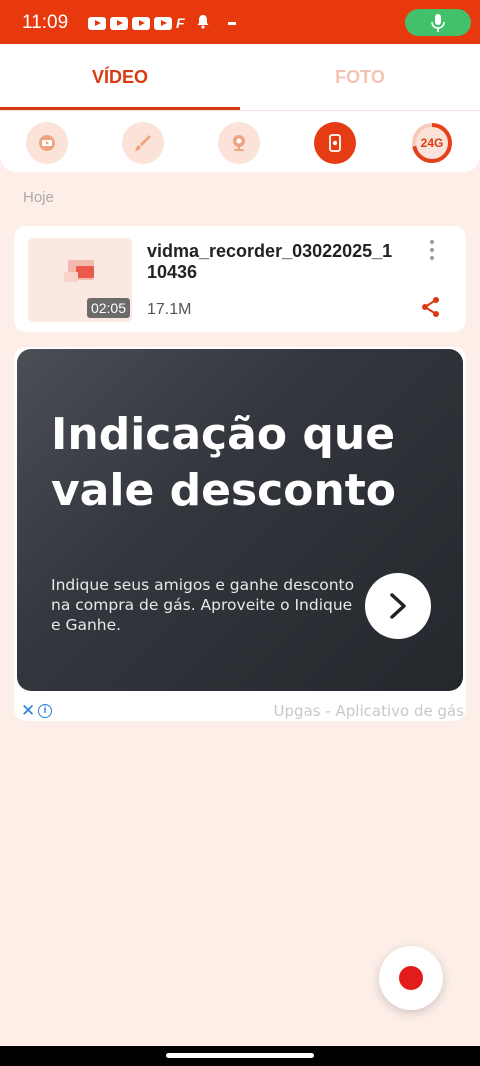  I want to click on record-dot-icon, so click(411, 978).